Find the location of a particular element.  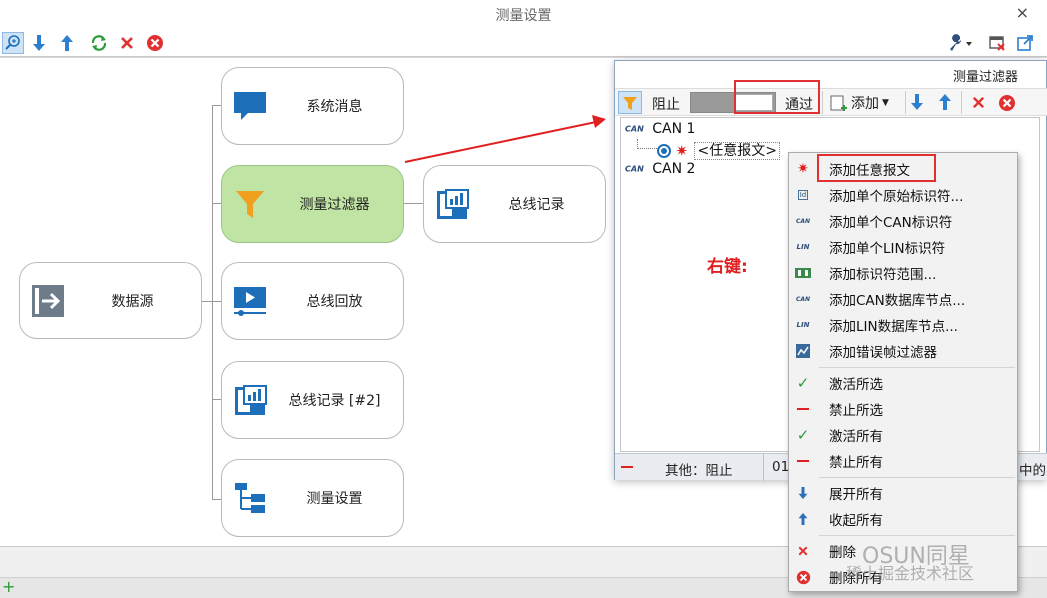

add-label: 添加 is located at coordinates (865, 104).